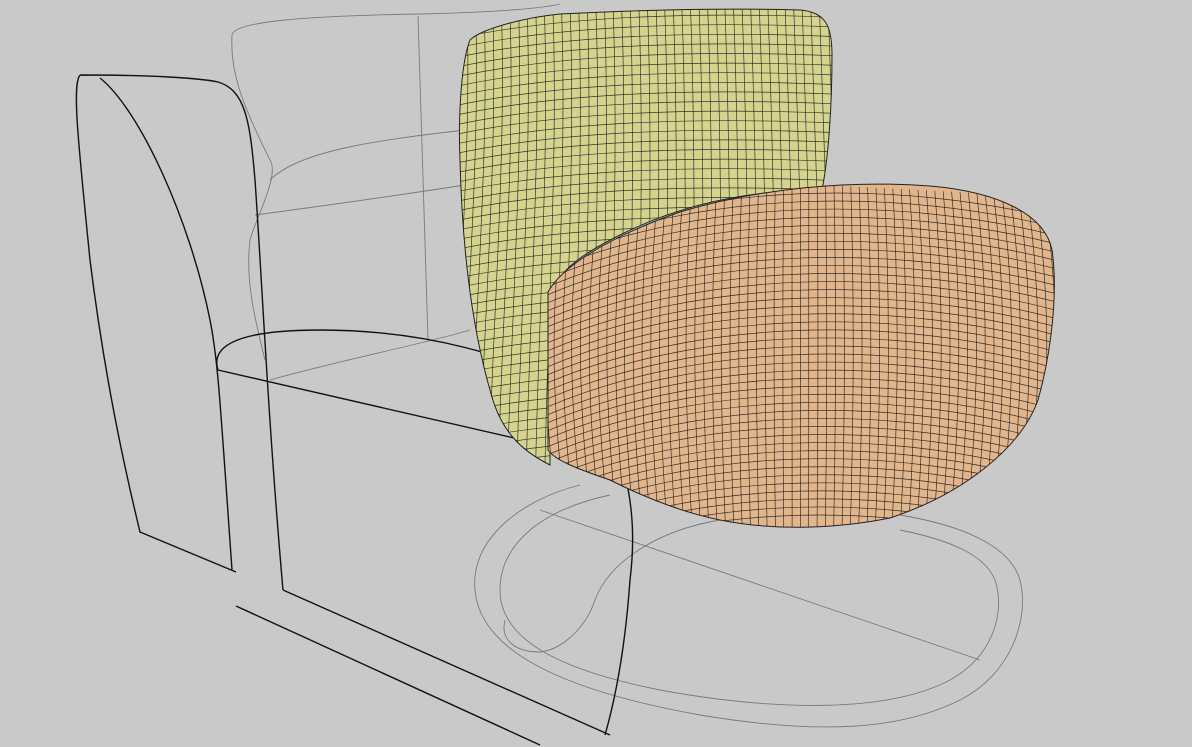 Image resolution: width=1192 pixels, height=747 pixels. What do you see at coordinates (362, 255) in the screenshot?
I see `backrest-inner-curve` at bounding box center [362, 255].